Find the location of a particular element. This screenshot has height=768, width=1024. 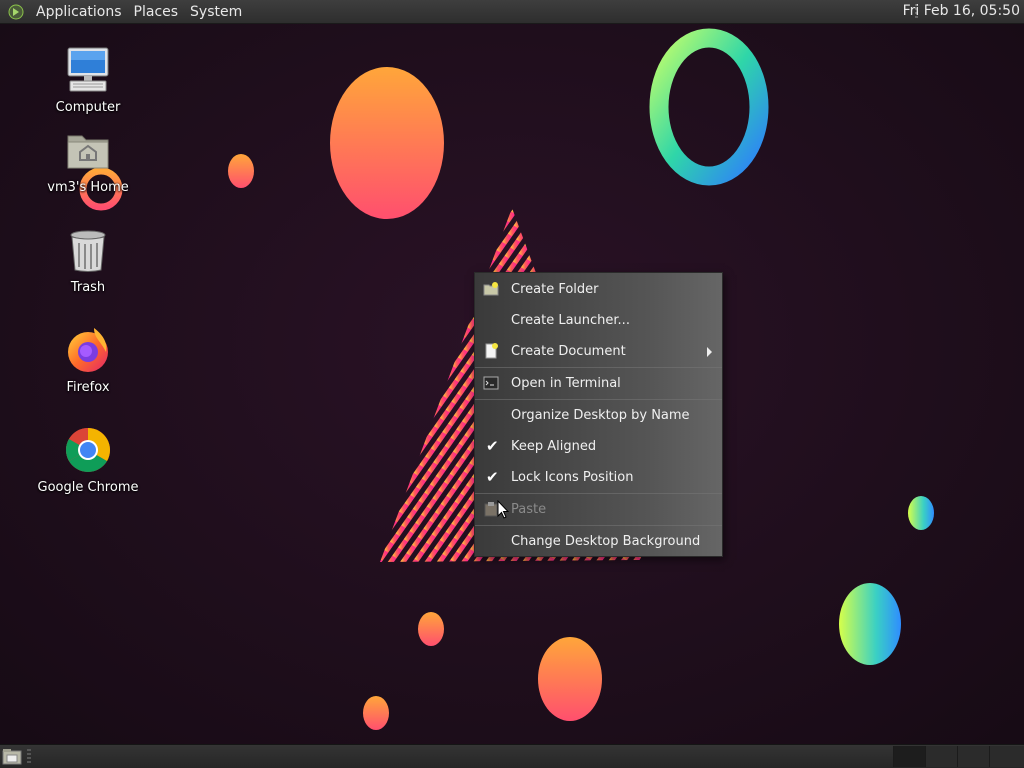

menu-item-lock-icons: ✔ Lock Icons Position is located at coordinates (598, 477).